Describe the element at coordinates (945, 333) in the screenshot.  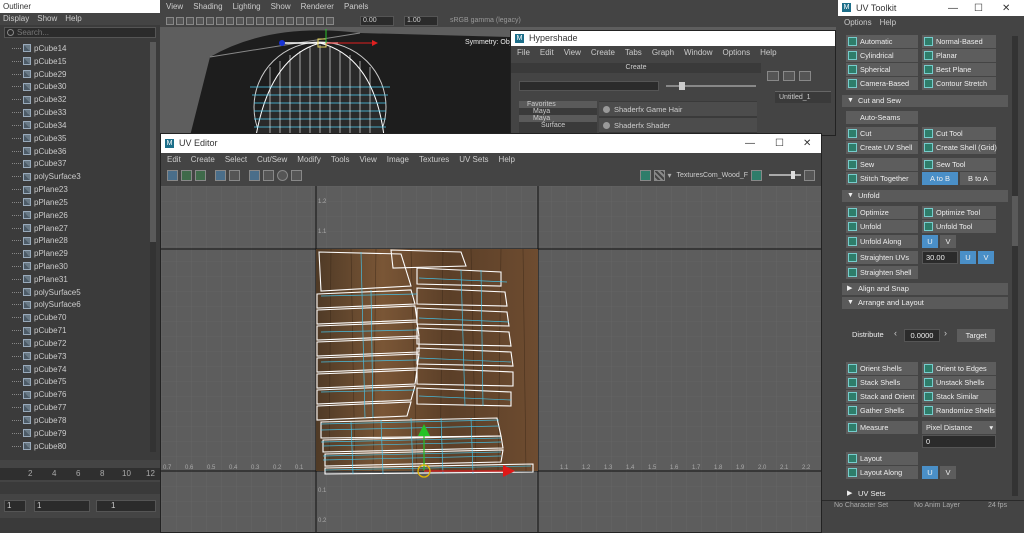
I see `distribute-right-arrow-icon: ›` at that location.